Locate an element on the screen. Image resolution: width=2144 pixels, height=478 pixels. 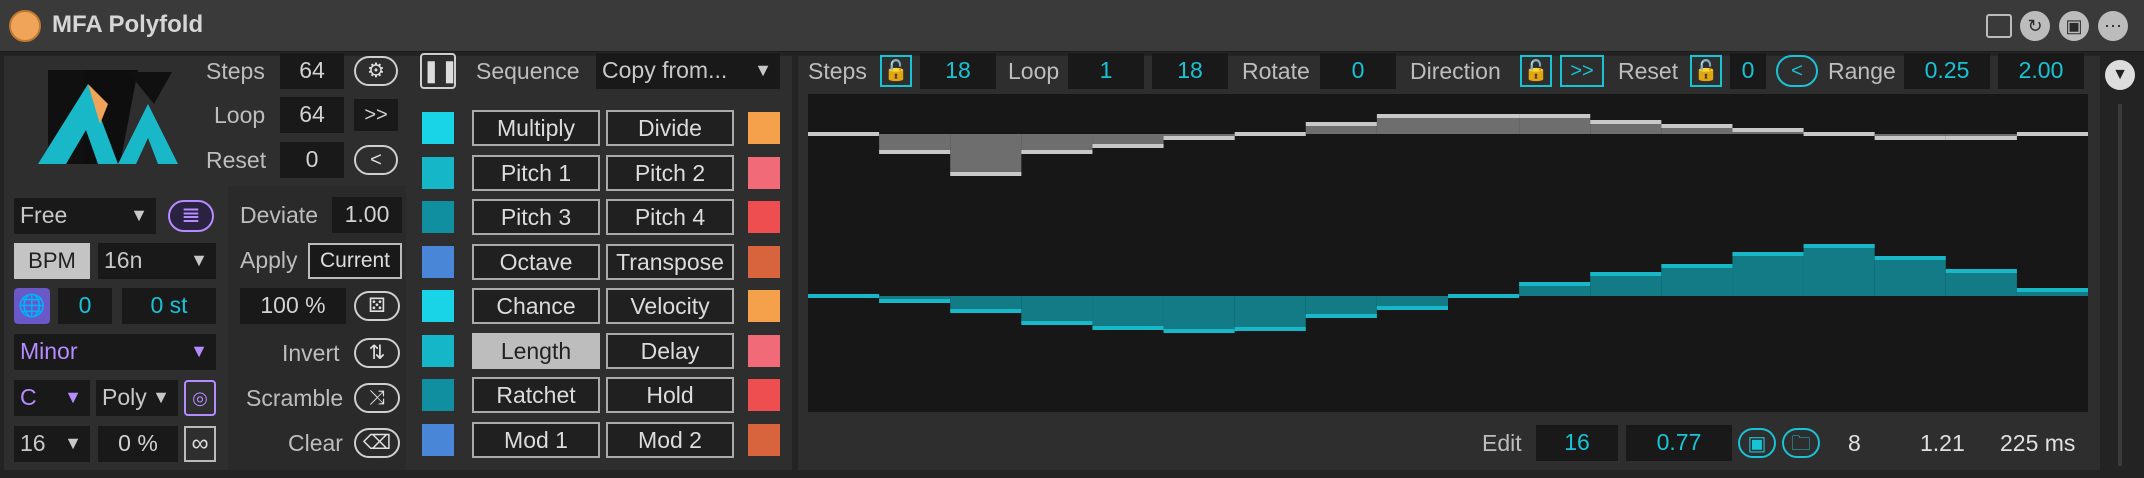
range-min: 0.25 is located at coordinates (1947, 71).